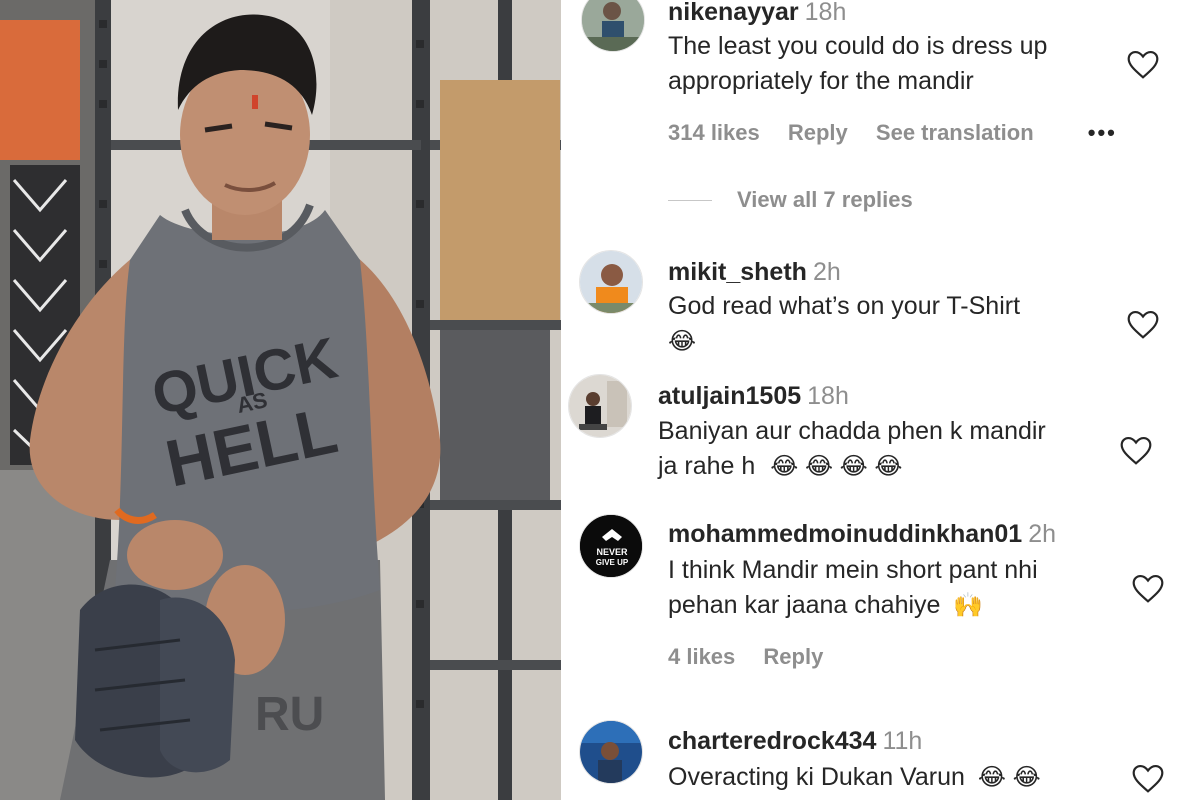  Describe the element at coordinates (612, 562) in the screenshot. I see `avatar-text-give-up: GIVE UP` at that location.